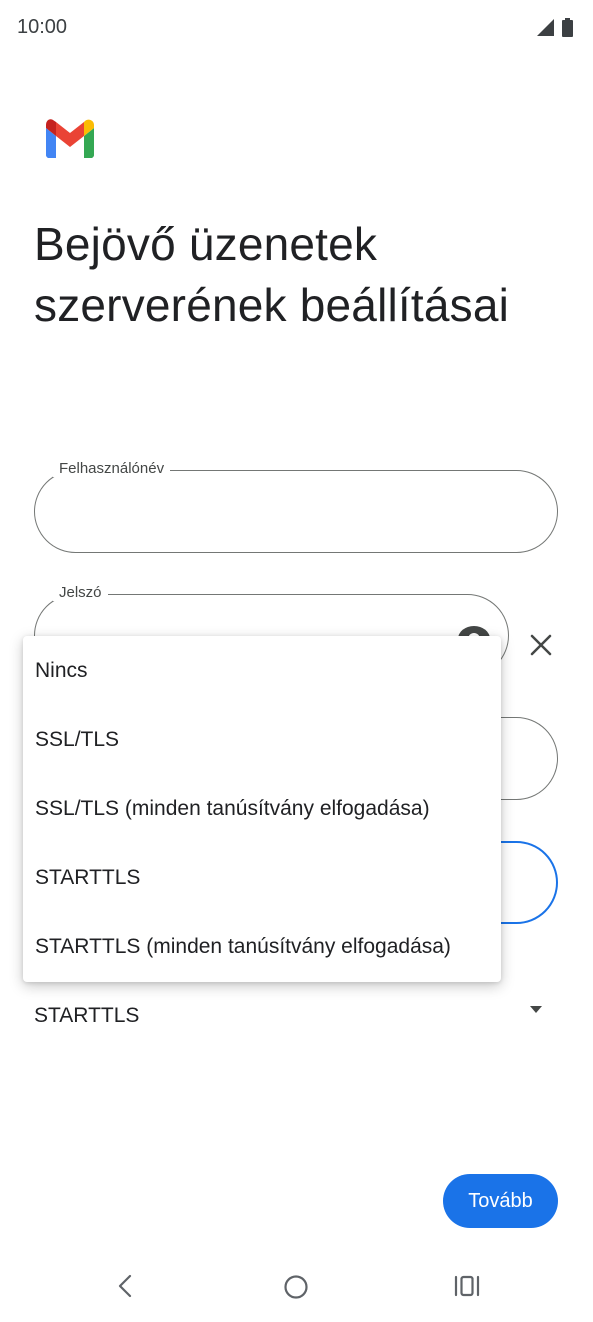 The image size is (593, 1322). I want to click on dropdown-arrow-icon, so click(536, 1010).